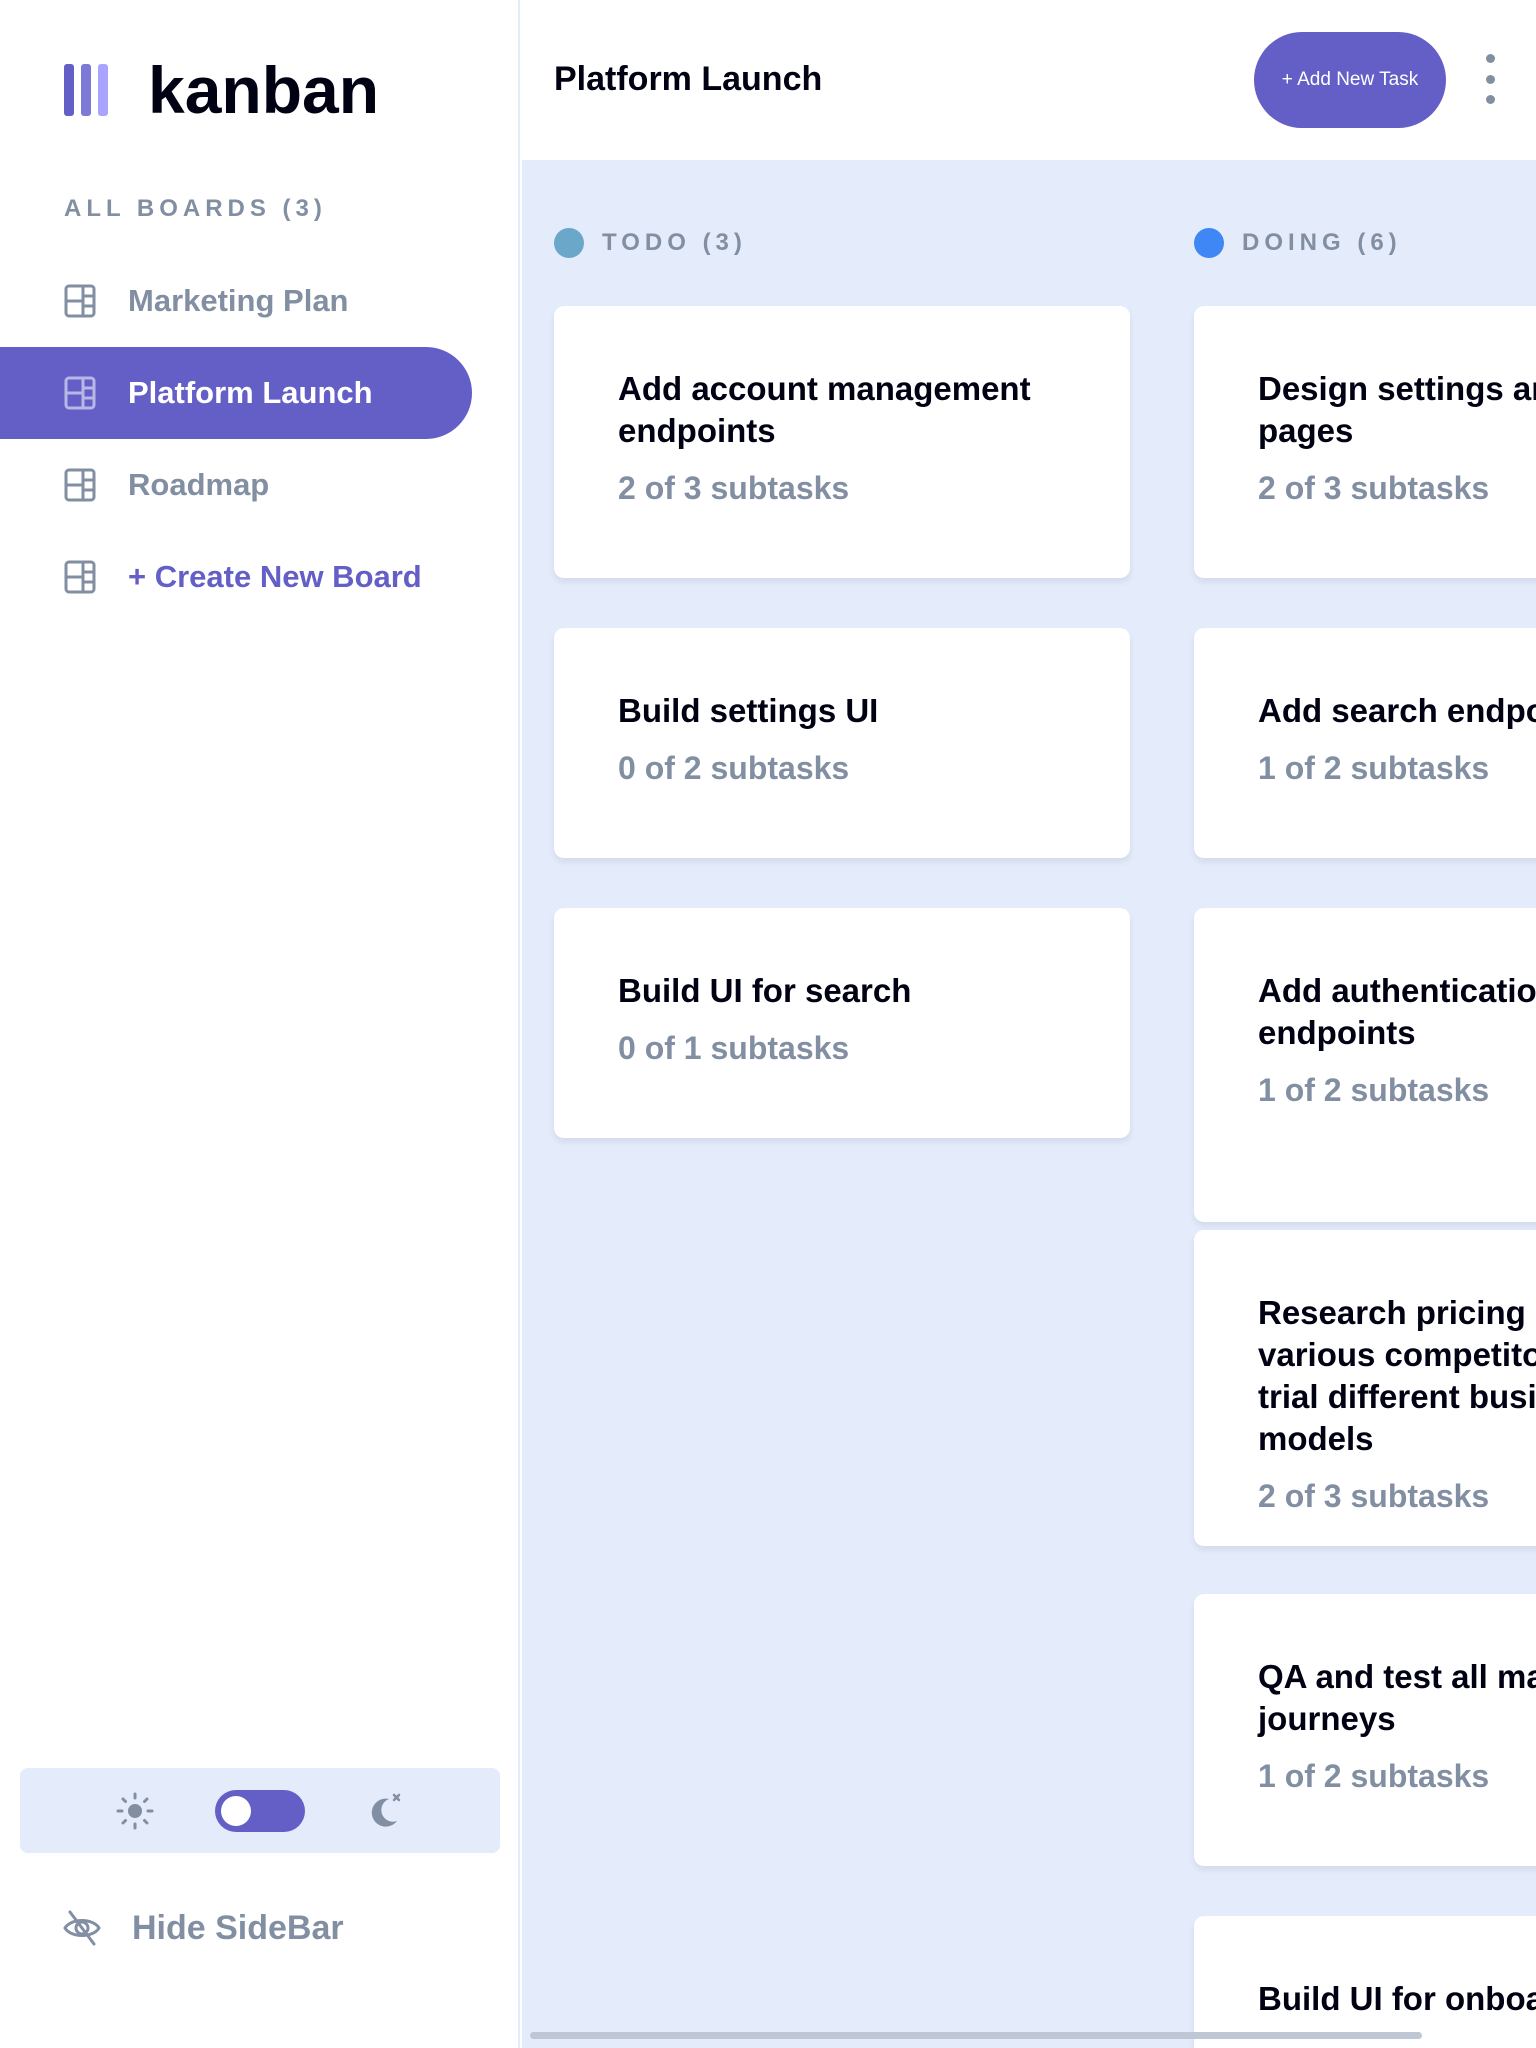 This screenshot has height=2048, width=1536. I want to click on kebab-menu-icon, so click(1490, 79).